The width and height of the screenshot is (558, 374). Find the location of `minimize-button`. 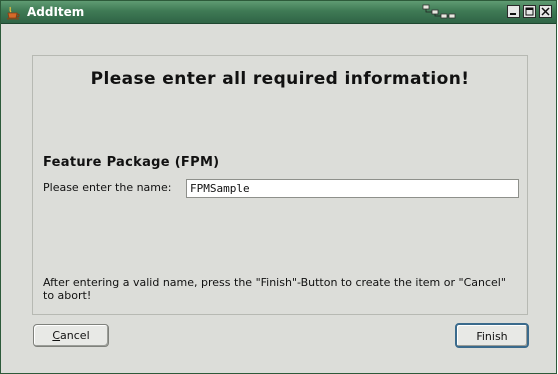

minimize-button is located at coordinates (513, 11).